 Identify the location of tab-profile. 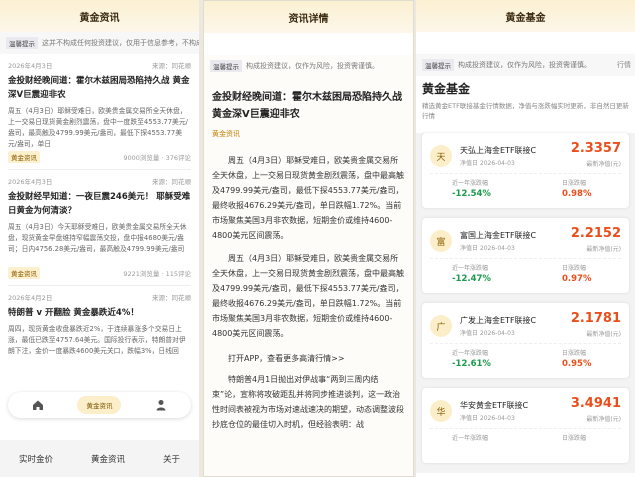
(161, 405).